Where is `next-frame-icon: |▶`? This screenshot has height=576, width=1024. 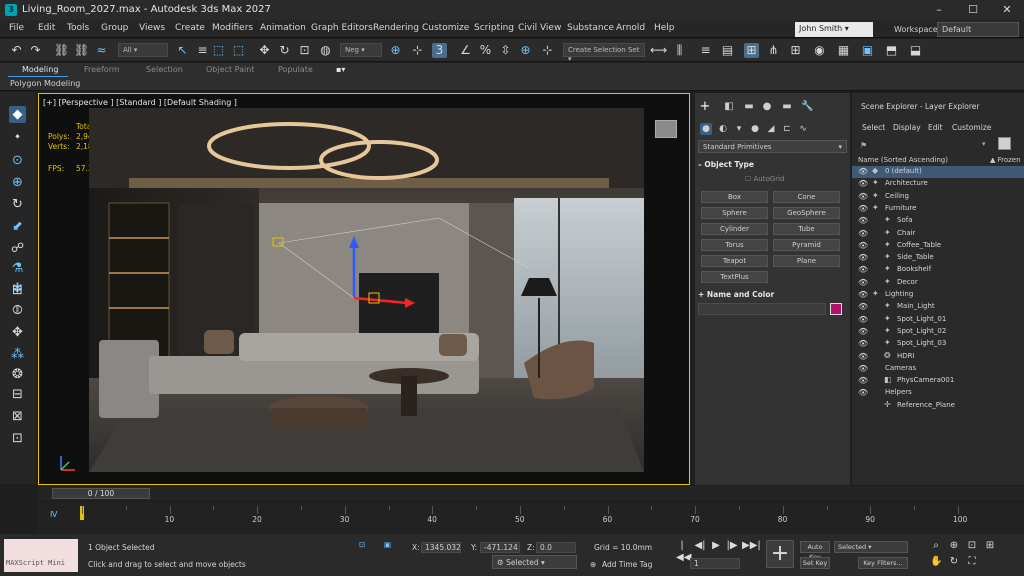
next-frame-icon: |▶ is located at coordinates (732, 546).